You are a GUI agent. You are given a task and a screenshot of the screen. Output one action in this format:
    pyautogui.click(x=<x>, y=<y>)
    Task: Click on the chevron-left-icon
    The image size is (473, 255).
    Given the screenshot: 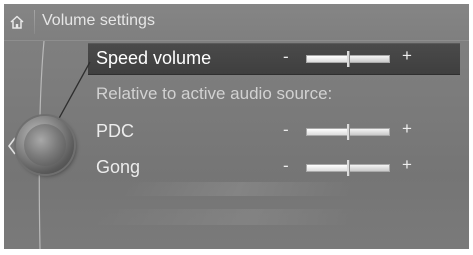 What is the action you would take?
    pyautogui.click(x=11, y=146)
    